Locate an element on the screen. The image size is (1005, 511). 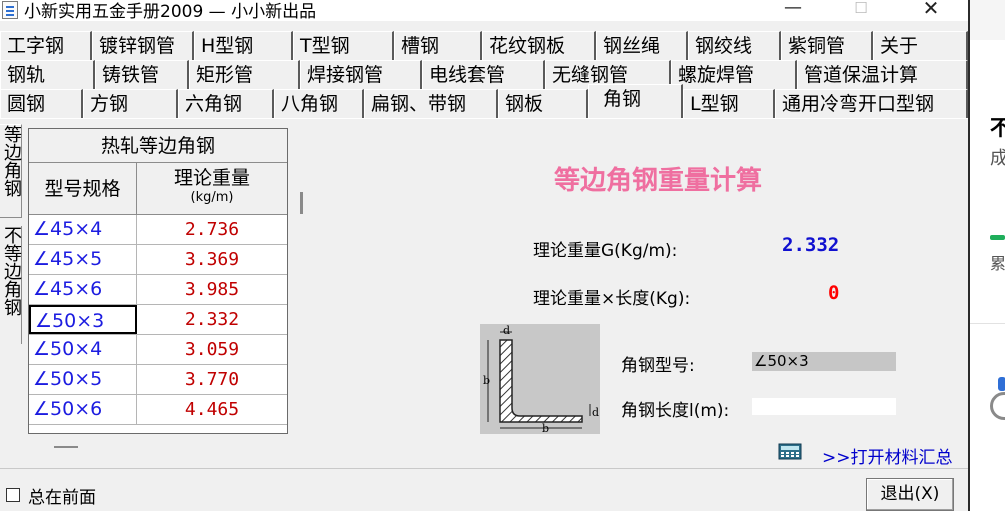
table-title: 热轧等边角钢 is located at coordinates (158, 146).